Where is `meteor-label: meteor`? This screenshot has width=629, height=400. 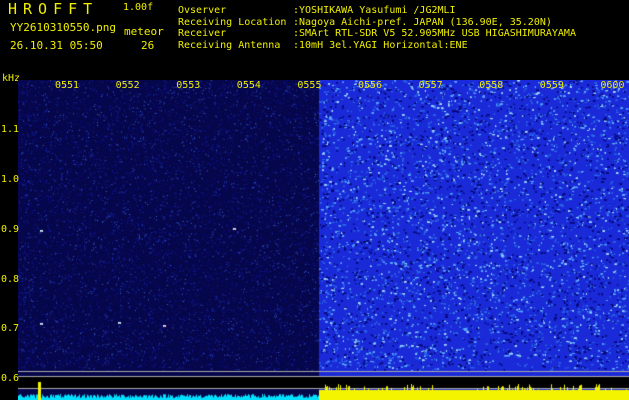 meteor-label: meteor is located at coordinates (144, 31).